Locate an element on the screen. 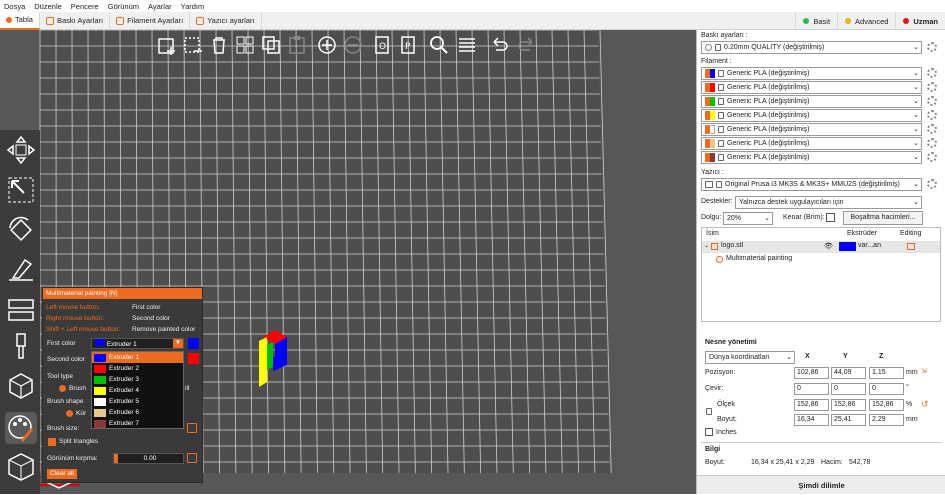 The width and height of the screenshot is (945, 495). extruder-option: Extruder 6 is located at coordinates (137, 412).